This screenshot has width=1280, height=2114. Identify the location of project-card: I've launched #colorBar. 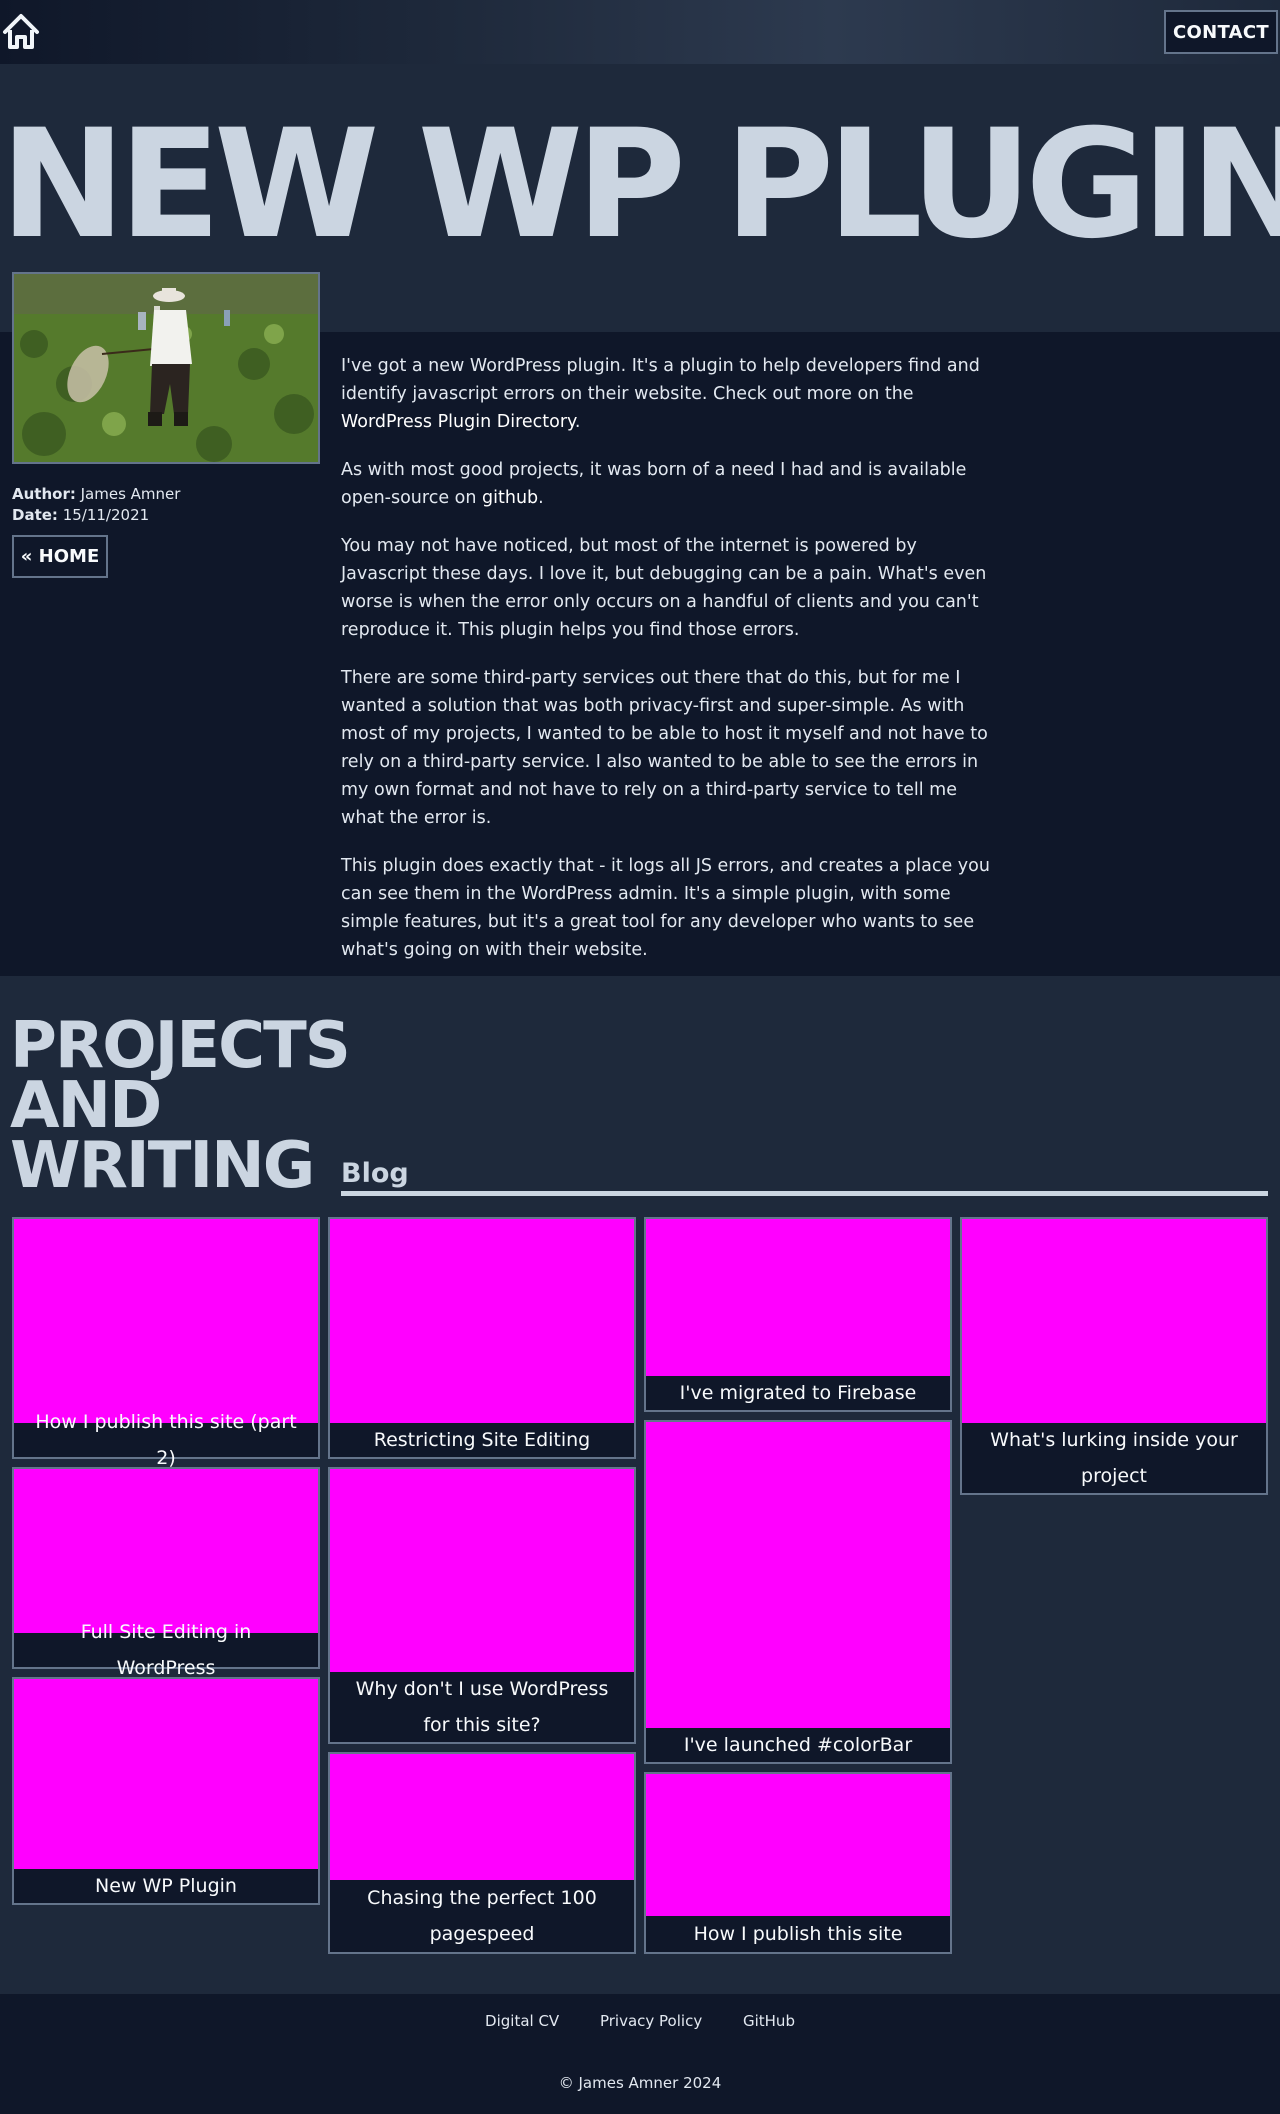
(798, 1592).